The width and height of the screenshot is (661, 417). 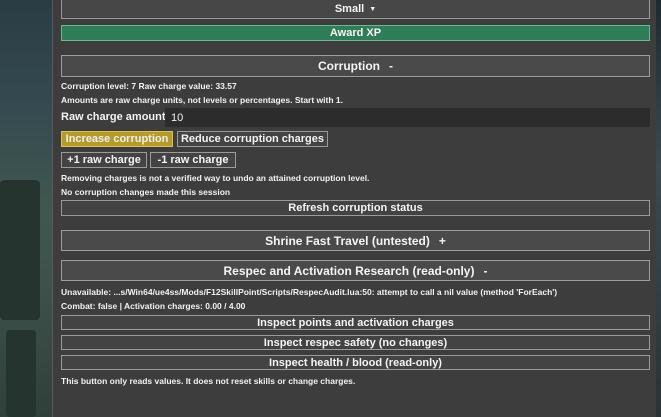 What do you see at coordinates (355, 362) in the screenshot?
I see `inspect-health-button: Inspect health / blood (read-only)` at bounding box center [355, 362].